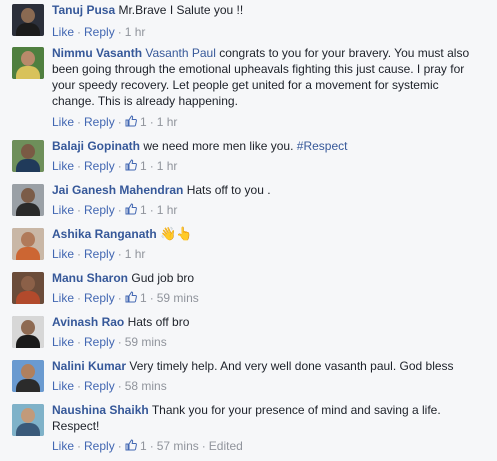 This screenshot has width=497, height=461. I want to click on comment-actions: Like · Reply · 58 mins, so click(109, 386).